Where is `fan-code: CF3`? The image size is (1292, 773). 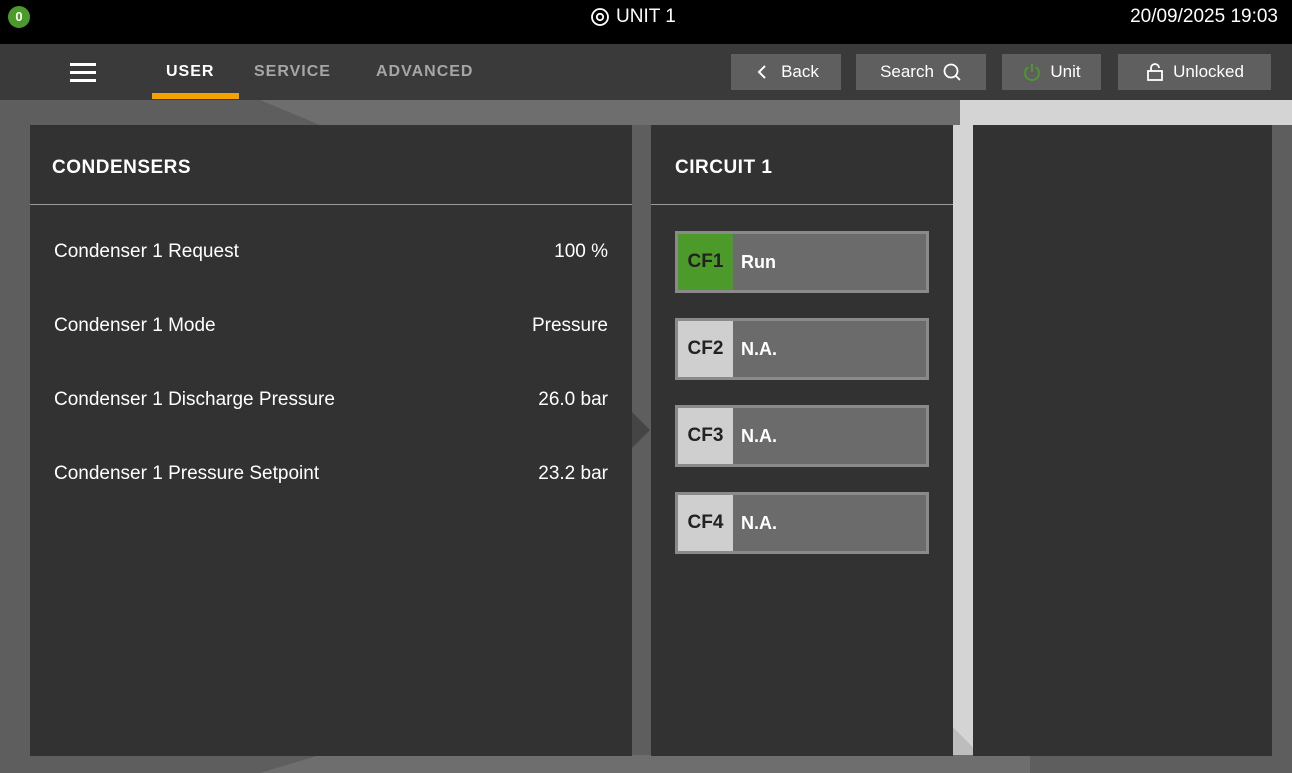
fan-code: CF3 is located at coordinates (705, 436).